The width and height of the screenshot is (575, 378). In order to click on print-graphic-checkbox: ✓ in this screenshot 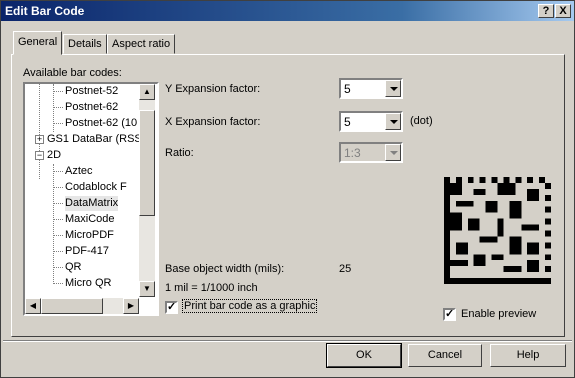, I will do `click(171, 307)`.